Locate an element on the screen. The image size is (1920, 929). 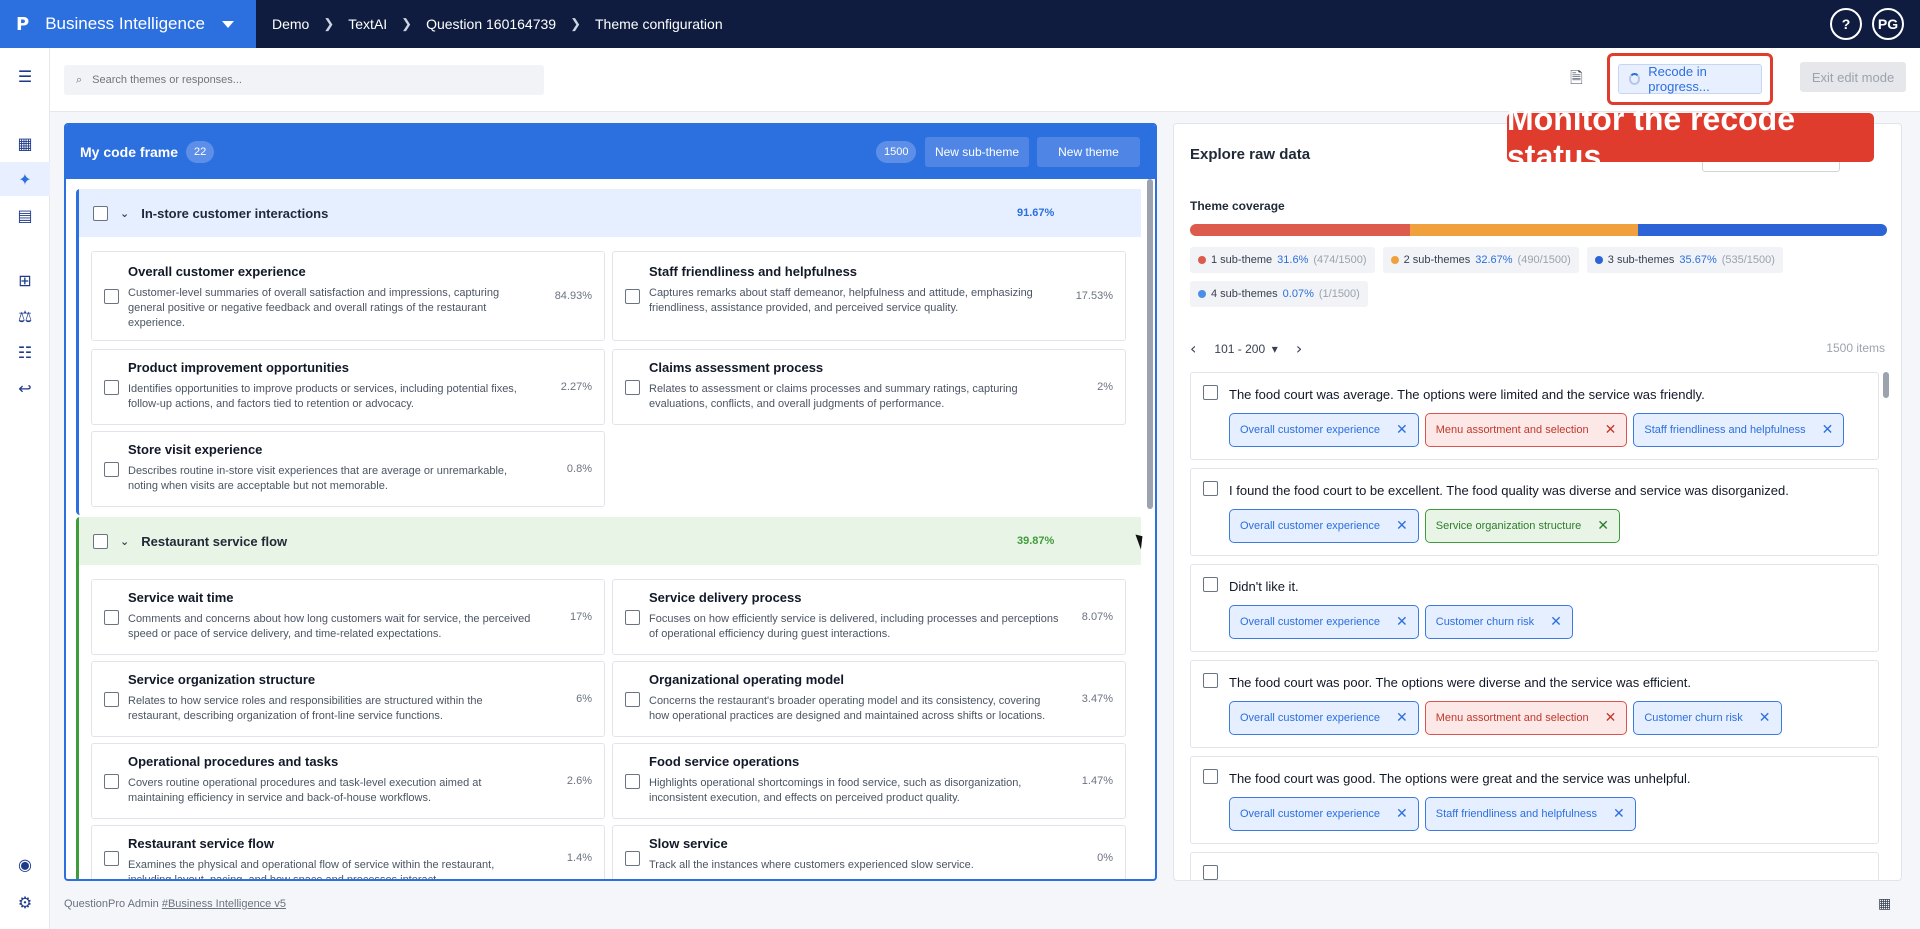
new-subtheme-button: New sub-theme is located at coordinates (977, 152).